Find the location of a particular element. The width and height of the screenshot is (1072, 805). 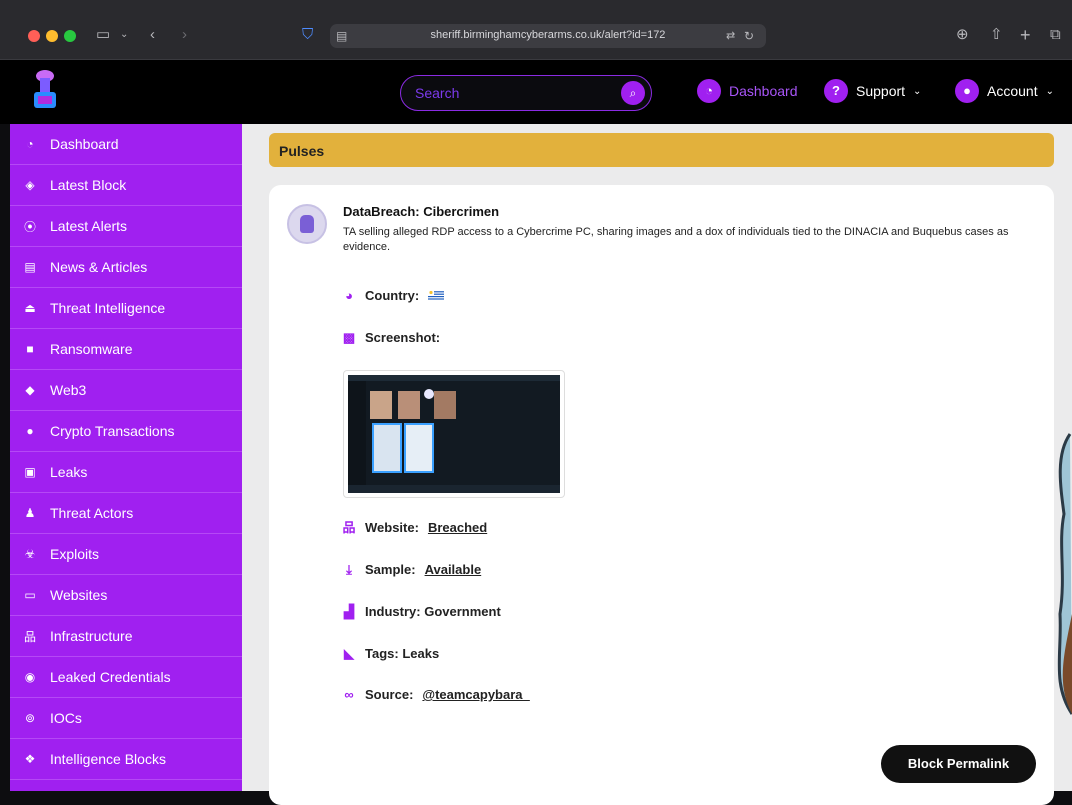

tags-icon: ◣ is located at coordinates (349, 653).